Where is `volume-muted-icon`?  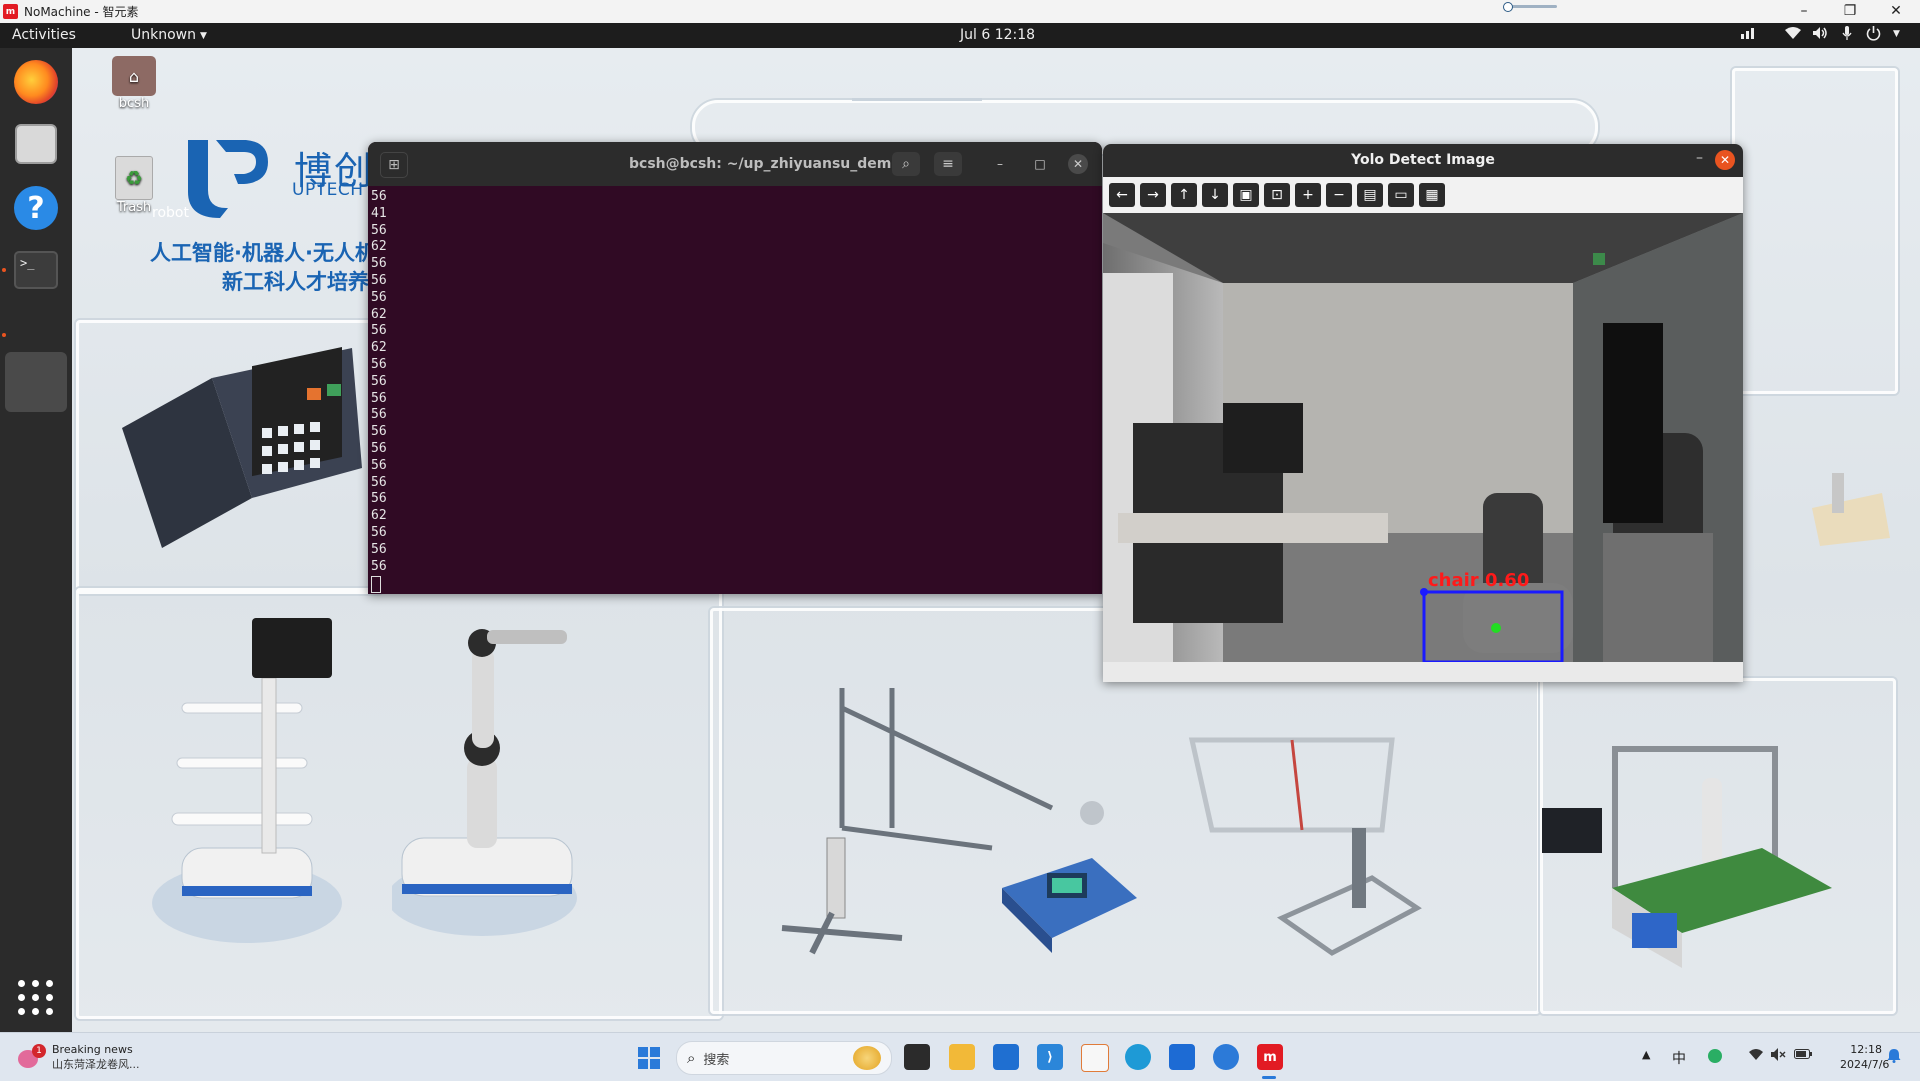
volume-muted-icon is located at coordinates (1778, 1056).